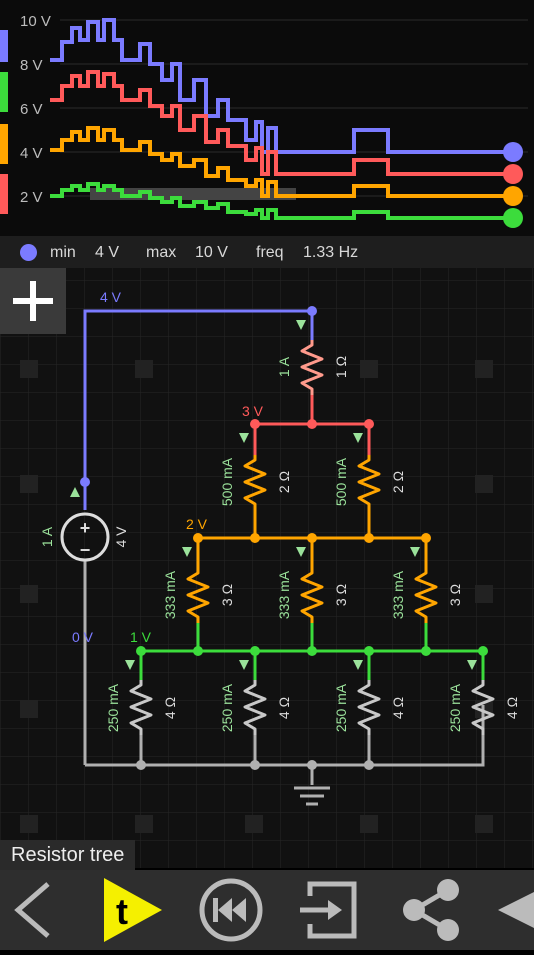 This screenshot has width=534, height=955. Describe the element at coordinates (227, 707) in the screenshot. I see `r4b-current: 250 mA` at that location.